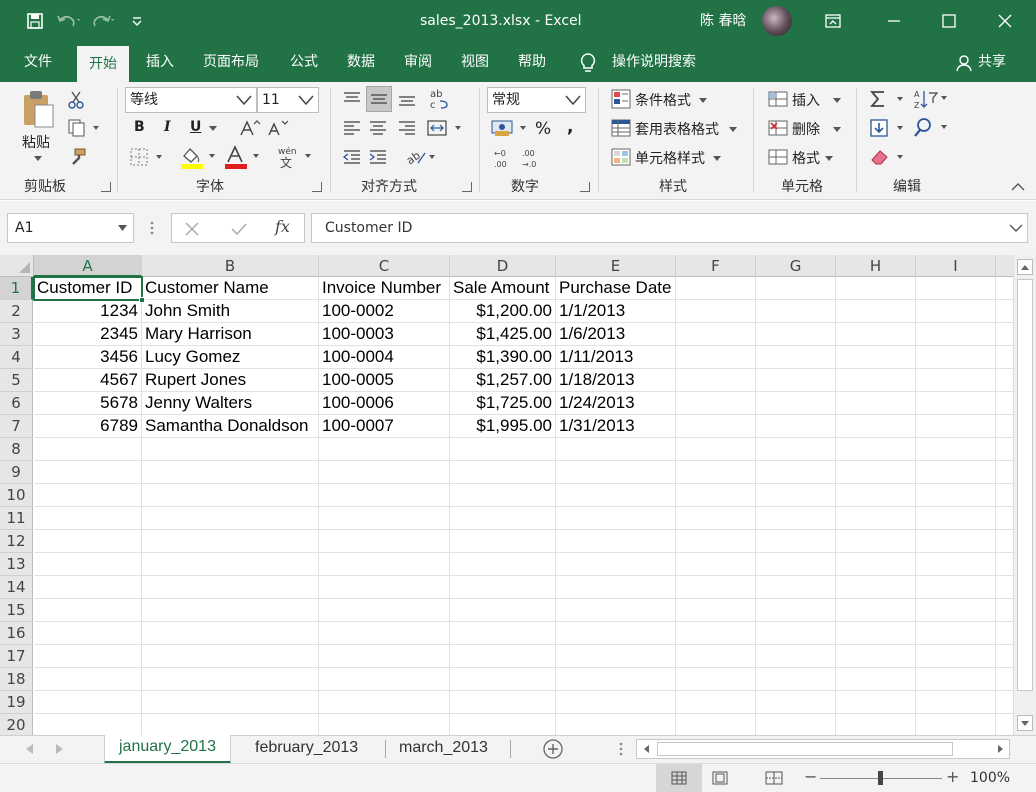 Image resolution: width=1036 pixels, height=792 pixels. I want to click on conditional-formatting-button: 条件格式, so click(663, 100).